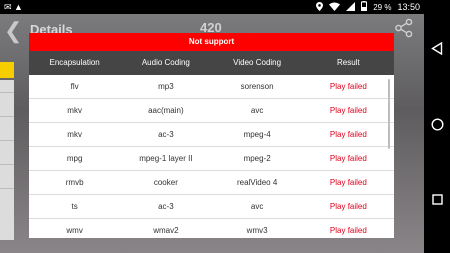 This screenshot has height=253, width=450. What do you see at coordinates (74, 230) in the screenshot?
I see `cell-encapsulation: wmv` at bounding box center [74, 230].